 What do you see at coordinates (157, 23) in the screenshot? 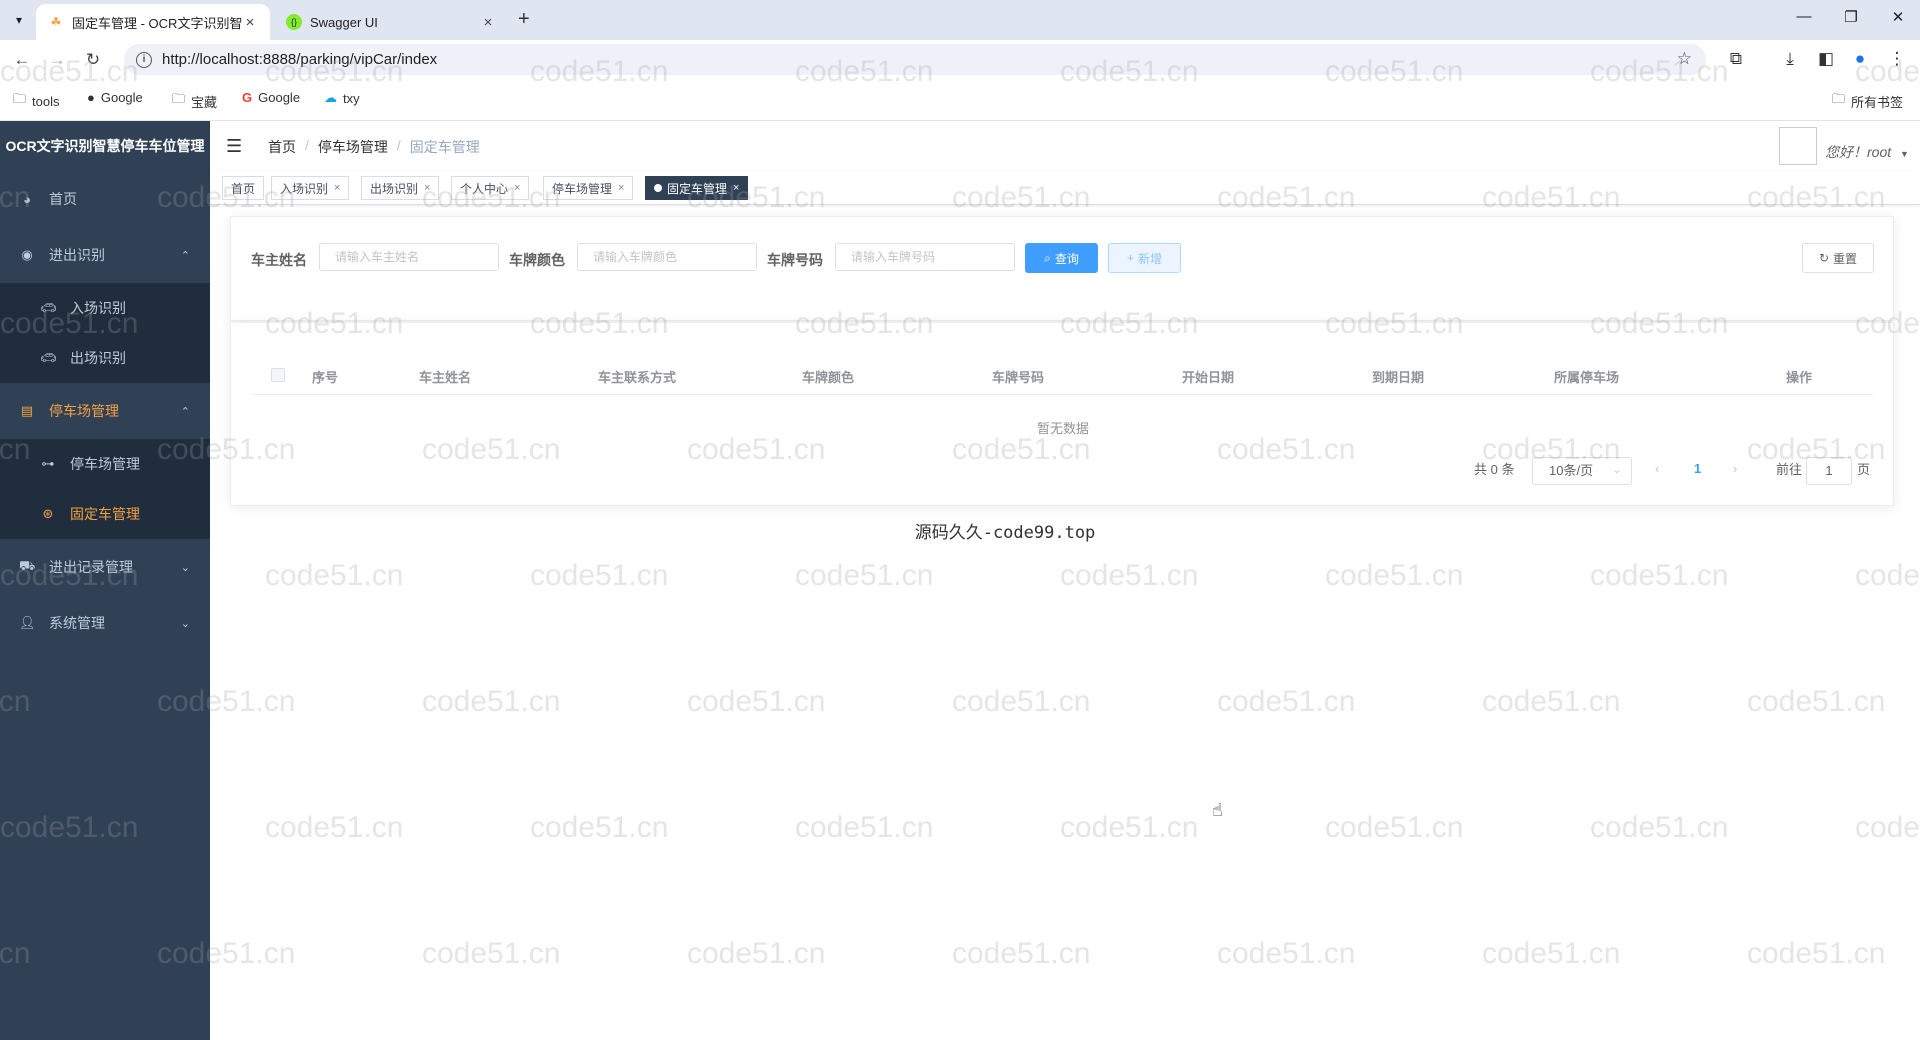
I see `browser-tab-title: 固定车管理 - OCR文字识别智慧` at bounding box center [157, 23].